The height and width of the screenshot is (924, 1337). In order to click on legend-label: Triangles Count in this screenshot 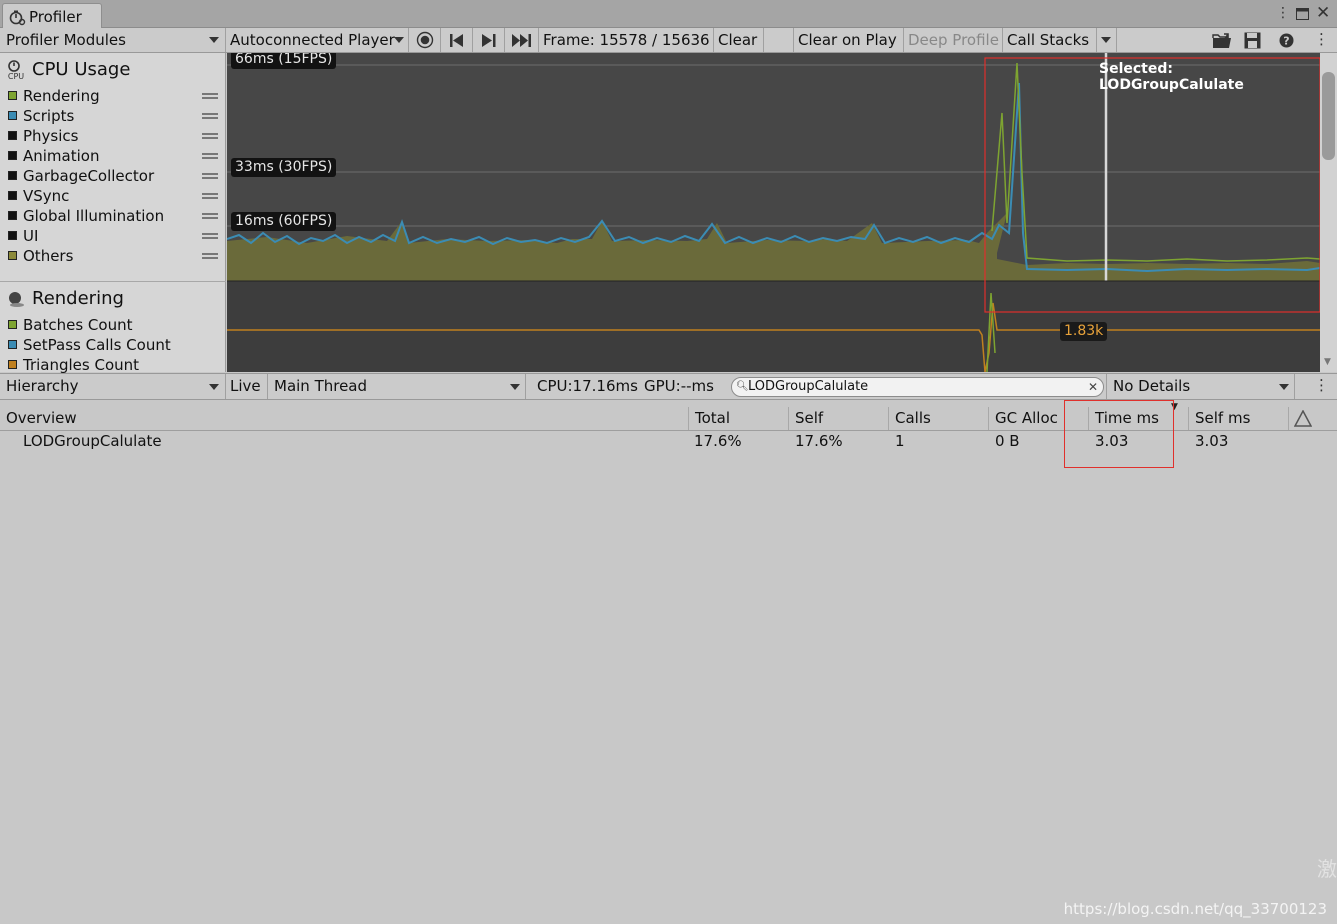, I will do `click(81, 365)`.